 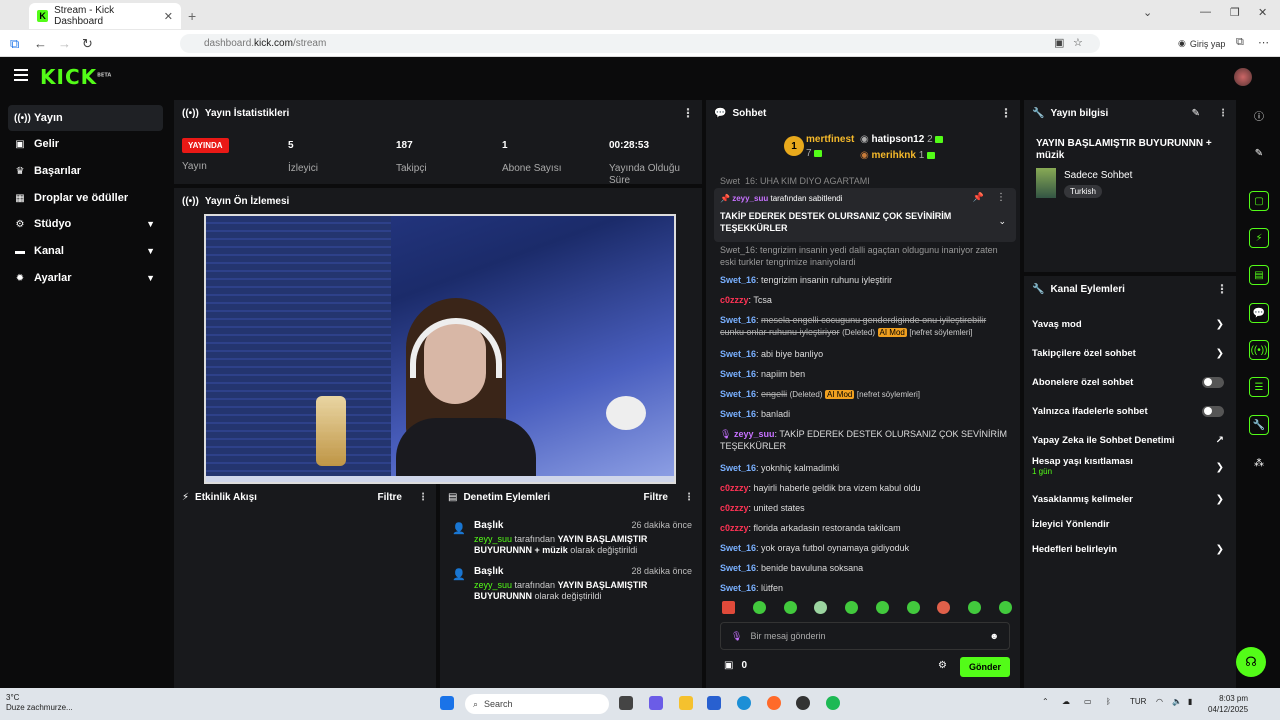 I want to click on set-goals-item: Hedefleri belirleyin ❯, so click(x=1128, y=549).